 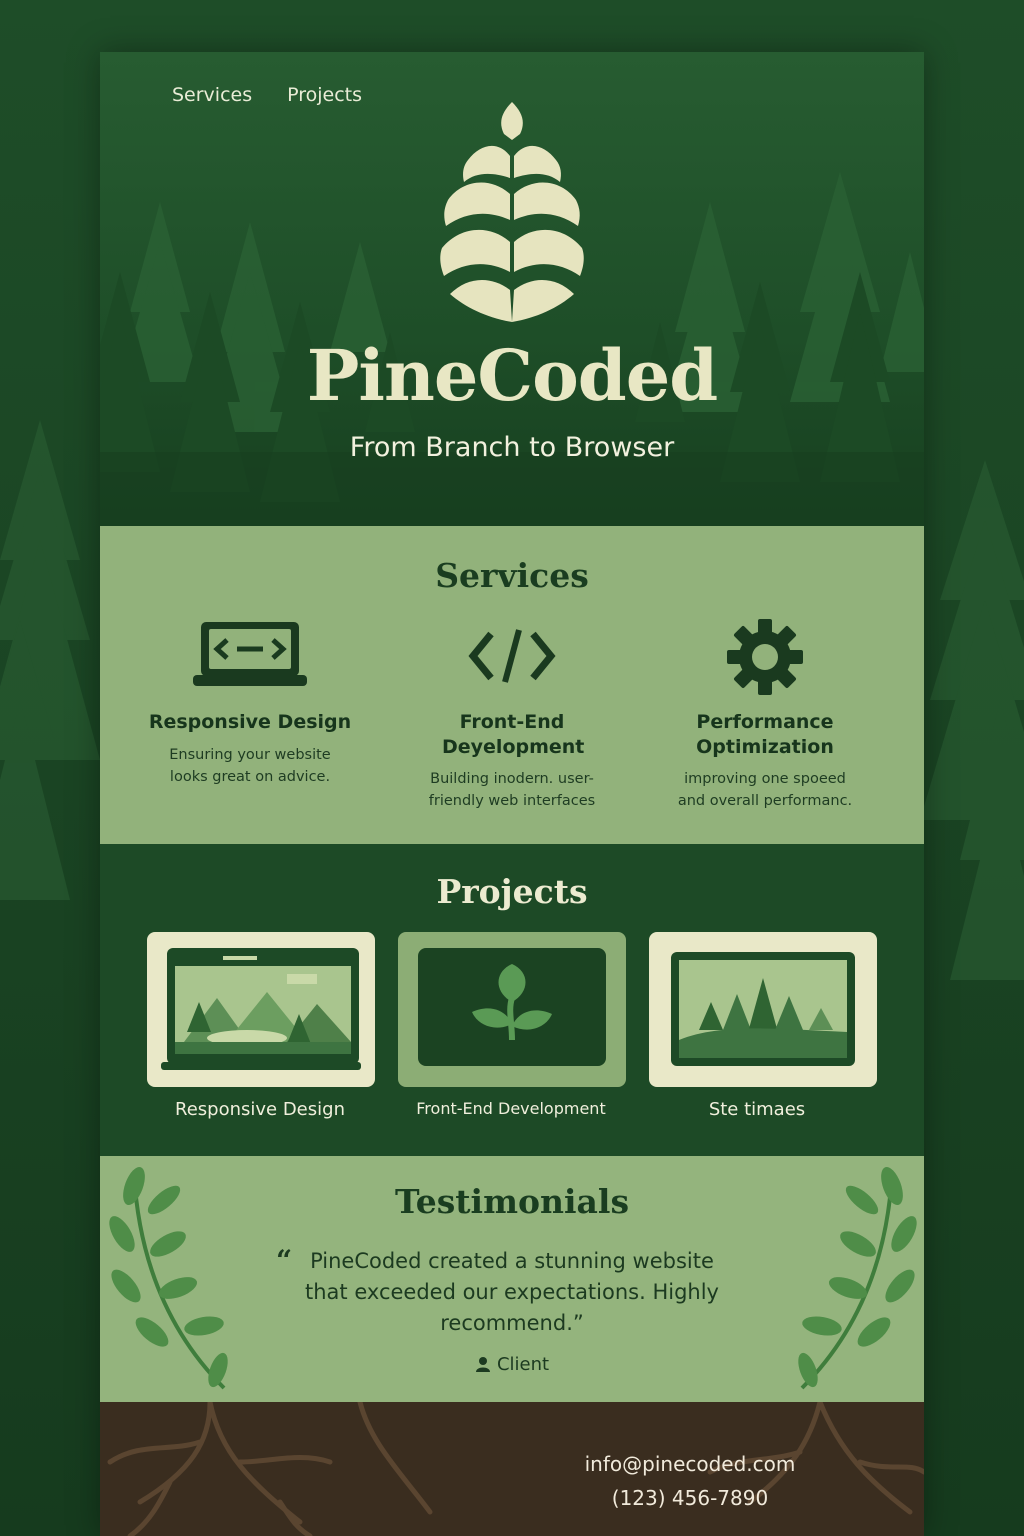 What do you see at coordinates (690, 1464) in the screenshot?
I see `footer-email: info@pinecoded.com` at bounding box center [690, 1464].